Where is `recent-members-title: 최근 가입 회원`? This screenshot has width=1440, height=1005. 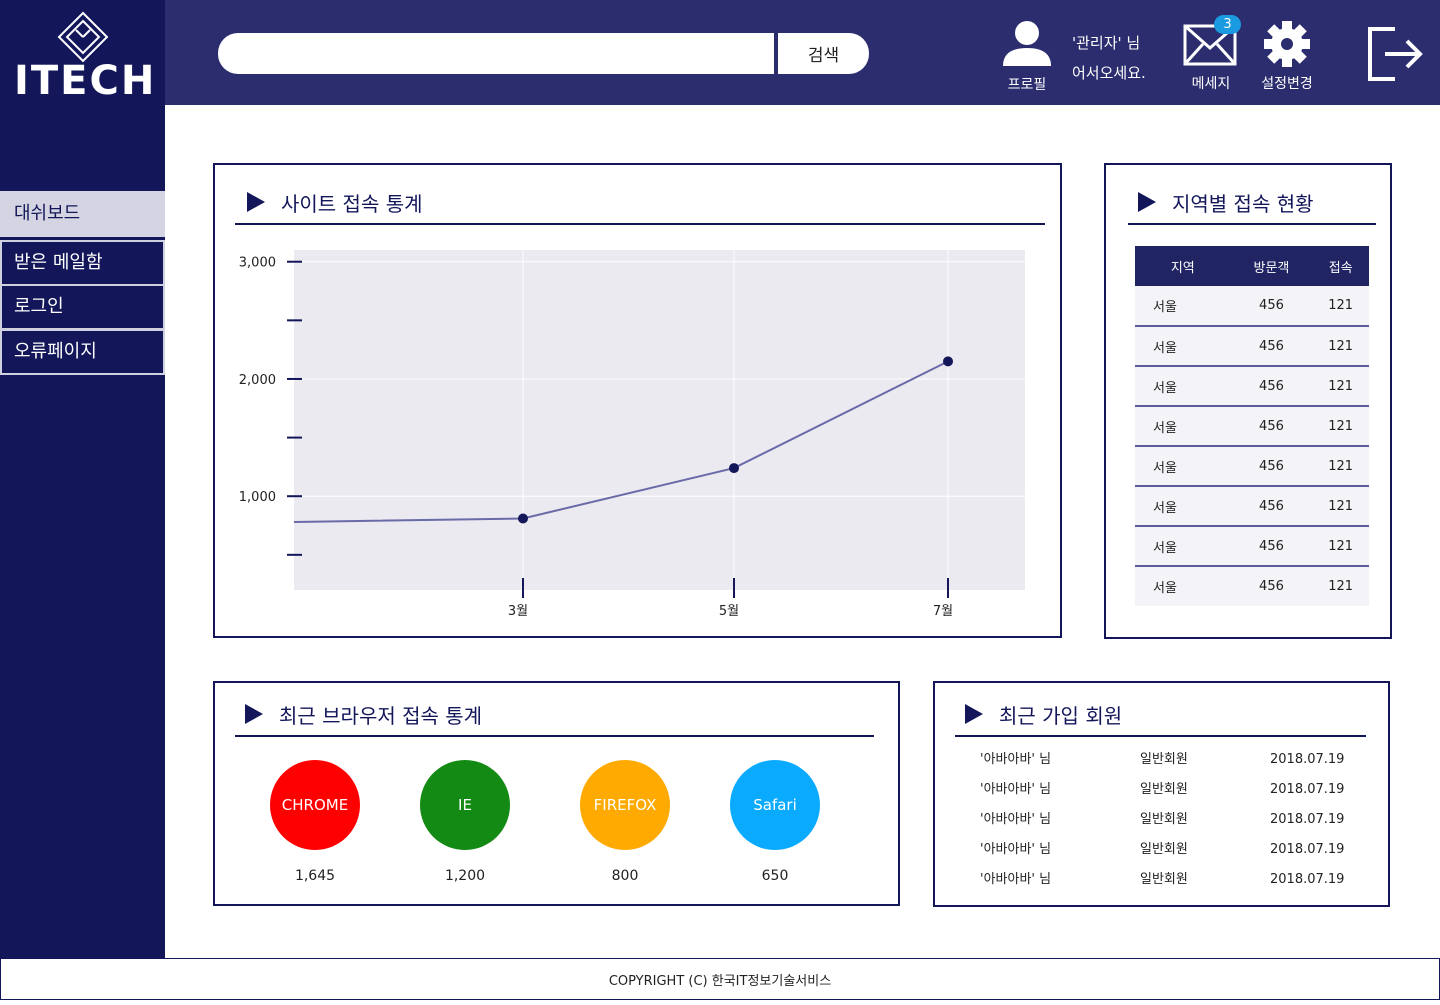 recent-members-title: 최근 가입 회원 is located at coordinates (1160, 715).